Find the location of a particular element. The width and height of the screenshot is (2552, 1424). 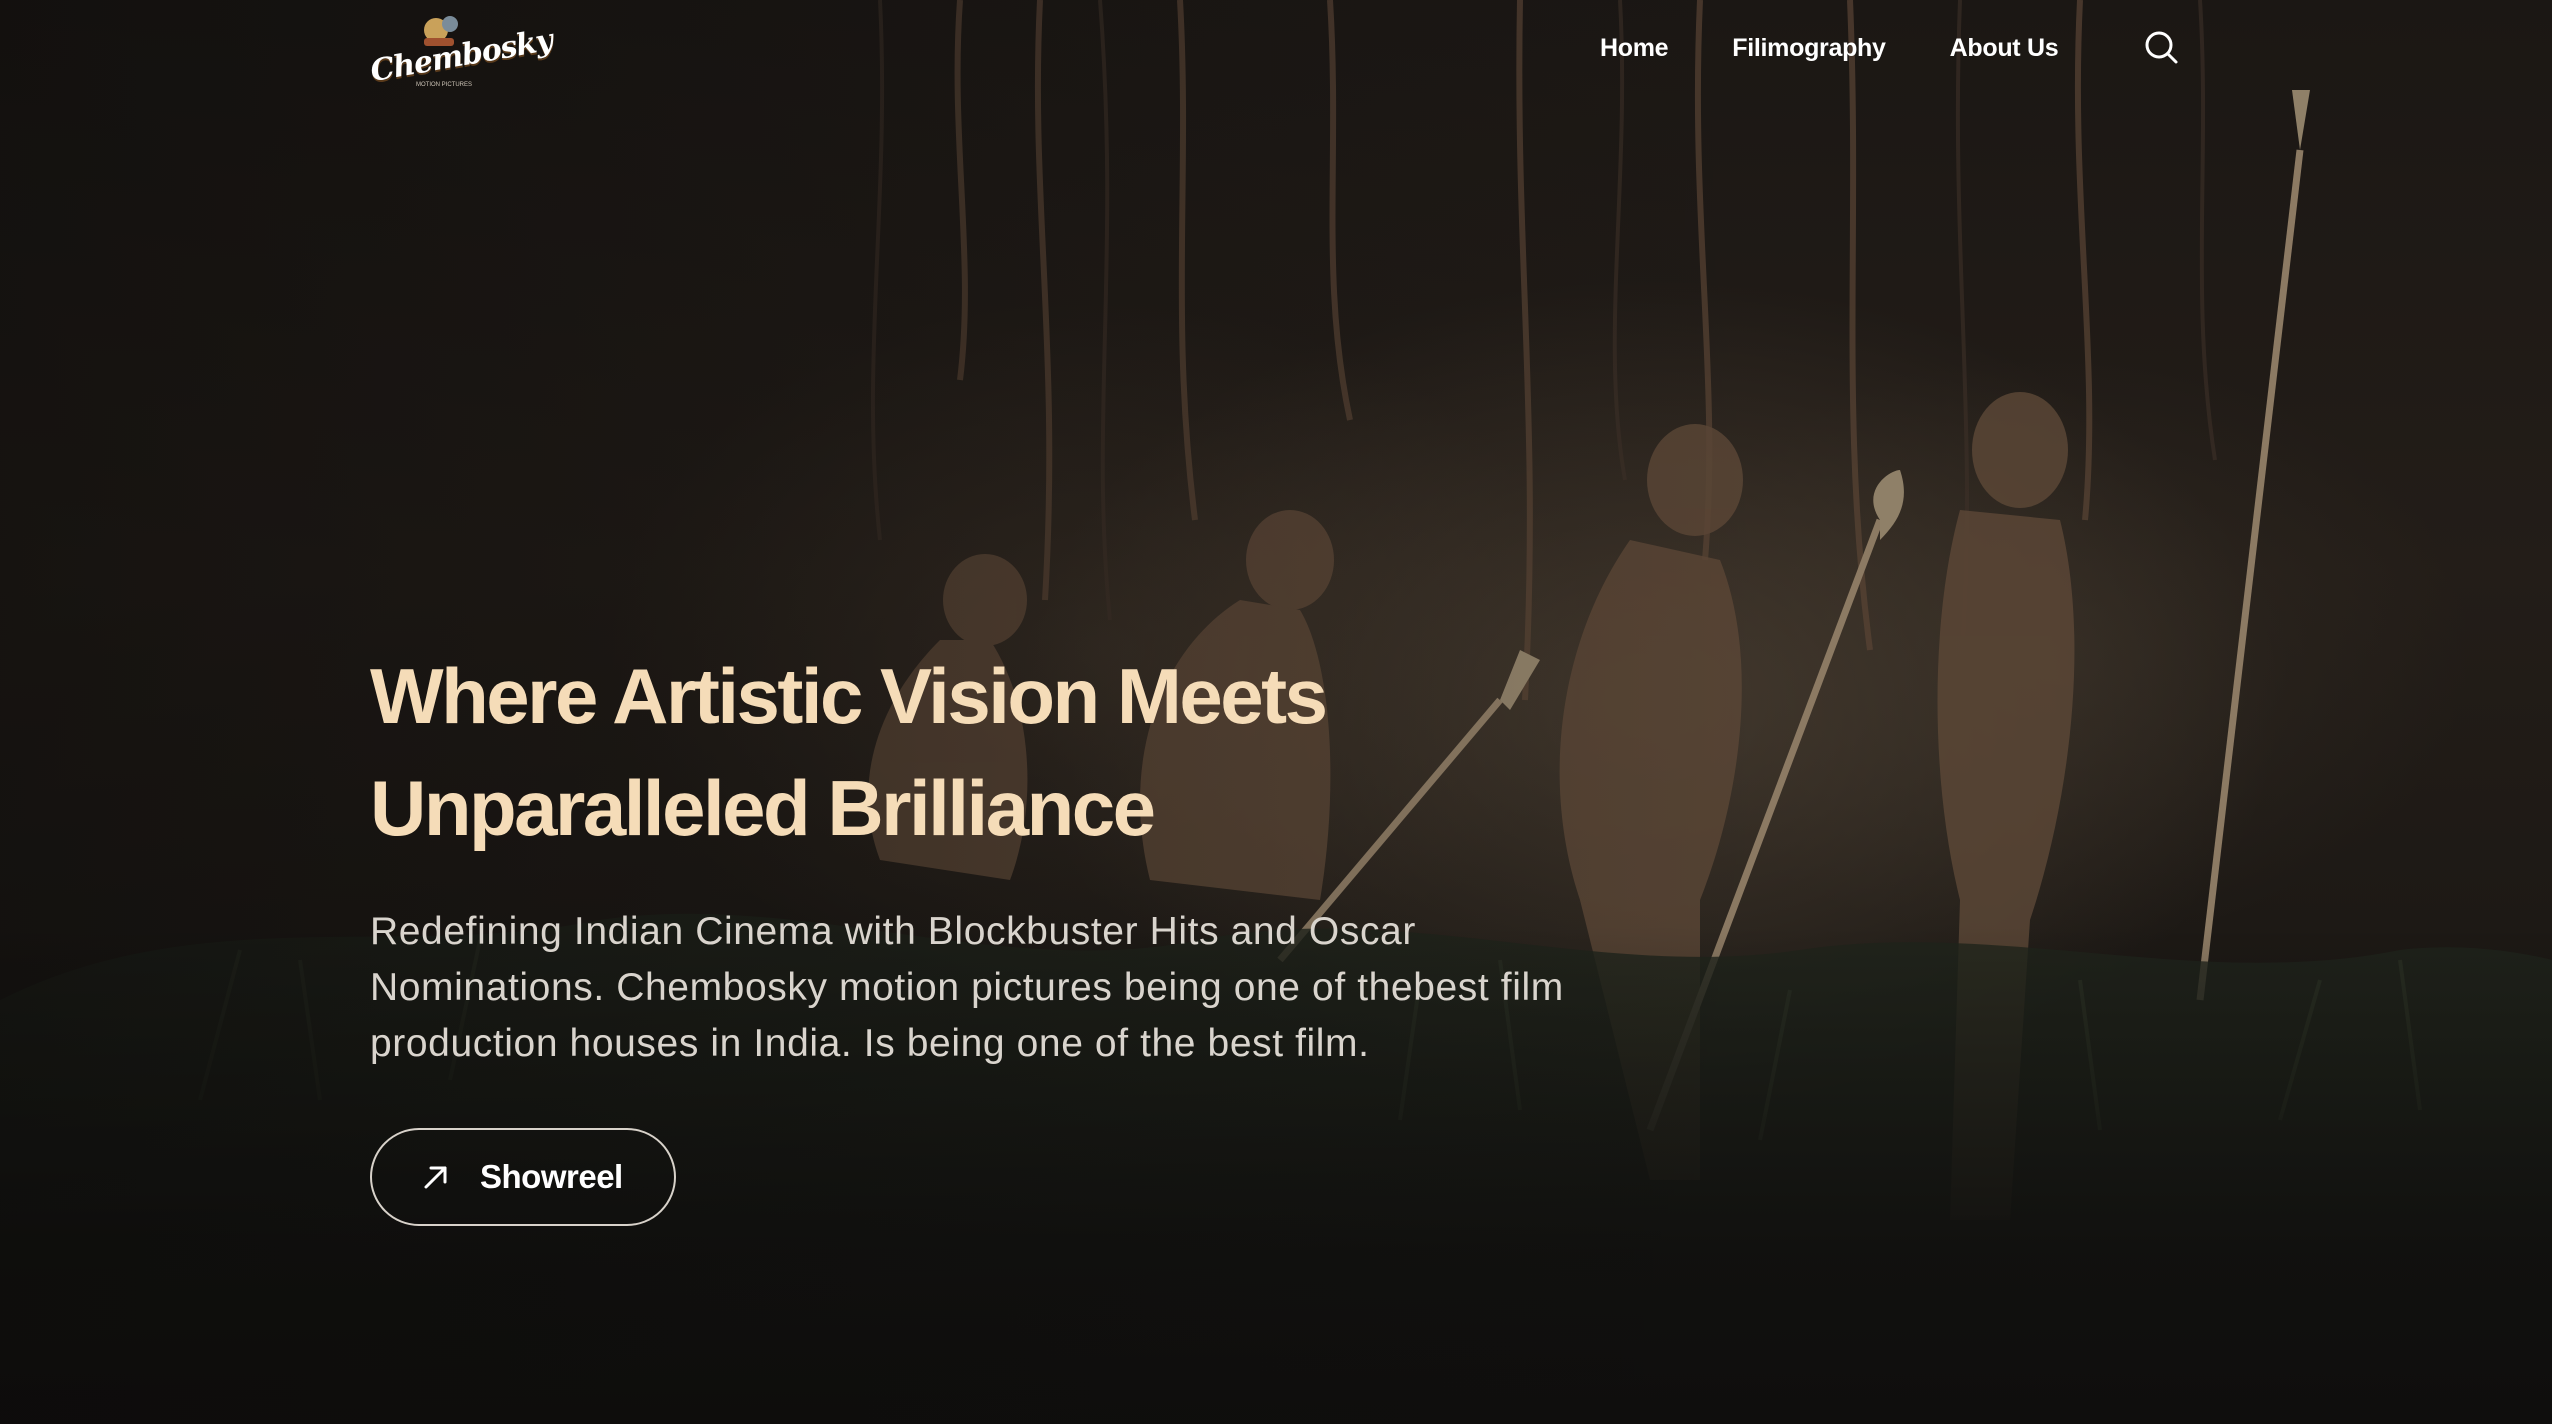

nav-item-filmography: Filimography is located at coordinates (1809, 48).